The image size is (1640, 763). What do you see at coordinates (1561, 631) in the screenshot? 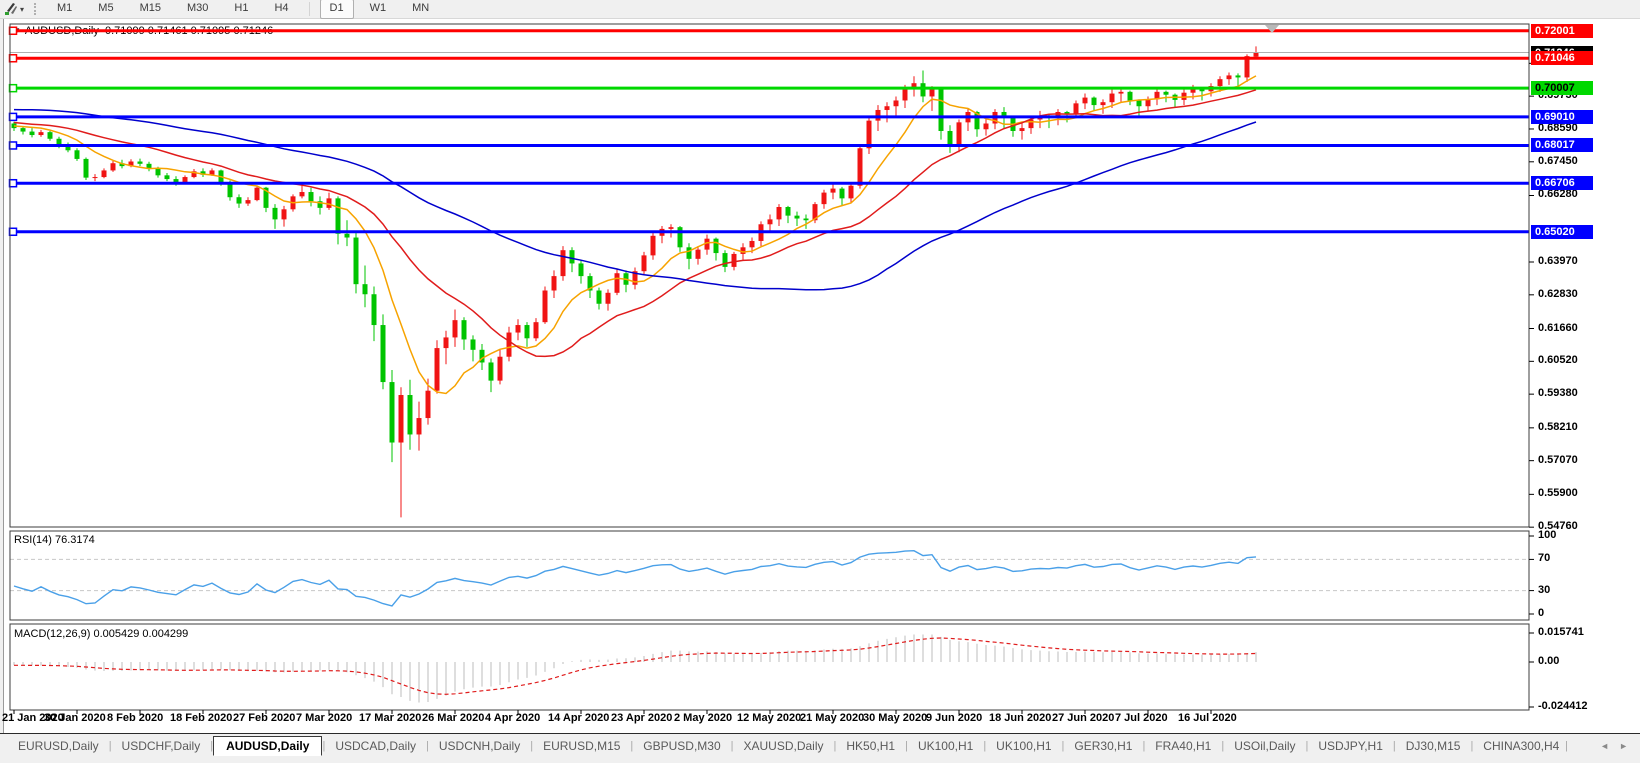
I see `macd-axis-label: 0.015741` at bounding box center [1561, 631].